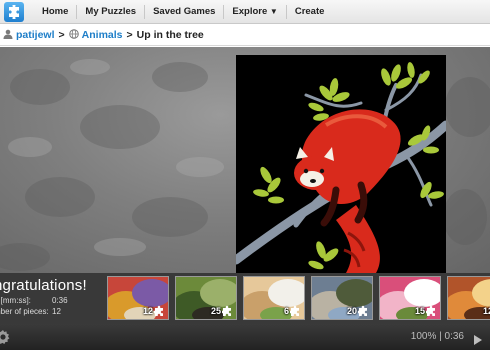  Describe the element at coordinates (309, 11) in the screenshot. I see `nav-create: Create` at that location.